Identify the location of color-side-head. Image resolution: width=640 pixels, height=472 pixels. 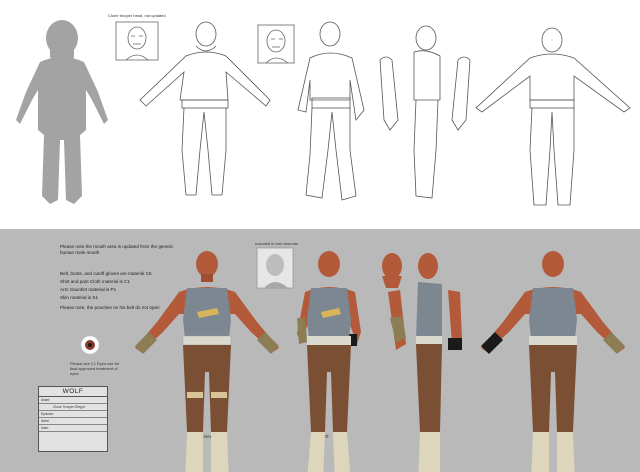
(392, 270).